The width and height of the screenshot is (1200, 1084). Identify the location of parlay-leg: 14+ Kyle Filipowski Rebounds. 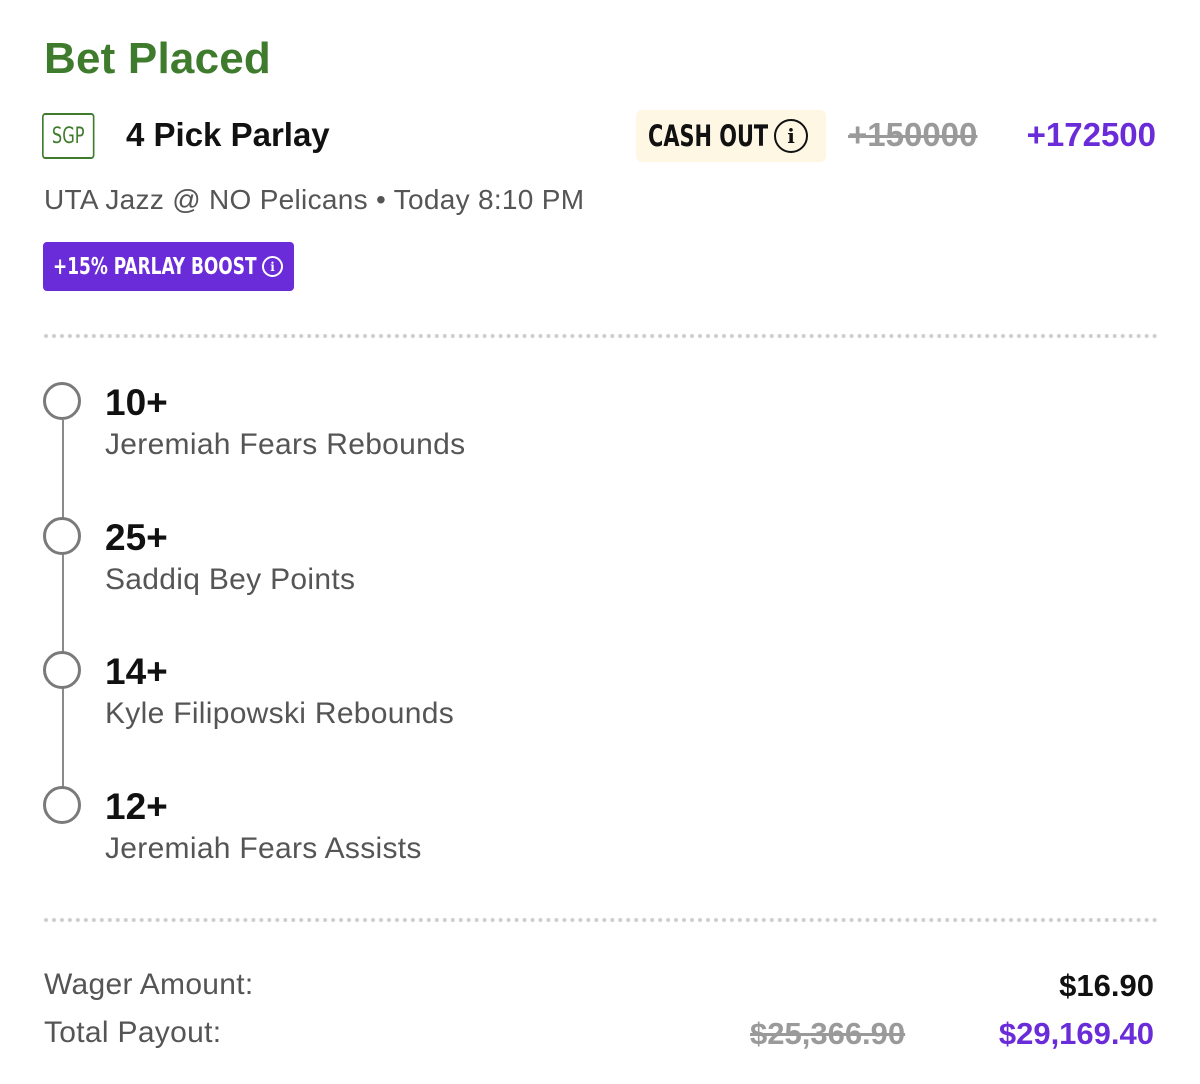
(493, 701).